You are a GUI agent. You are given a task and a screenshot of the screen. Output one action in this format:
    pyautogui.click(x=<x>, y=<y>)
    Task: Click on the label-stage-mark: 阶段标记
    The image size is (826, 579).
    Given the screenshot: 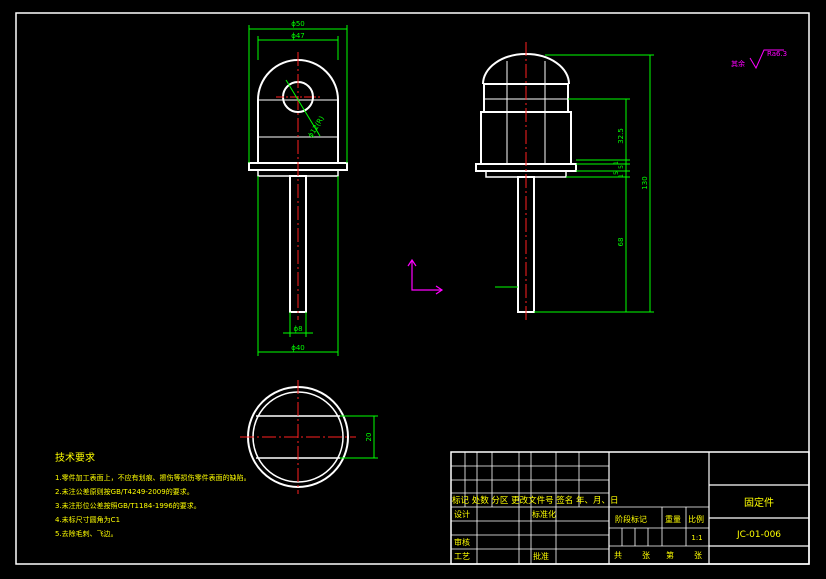 What is the action you would take?
    pyautogui.click(x=631, y=519)
    